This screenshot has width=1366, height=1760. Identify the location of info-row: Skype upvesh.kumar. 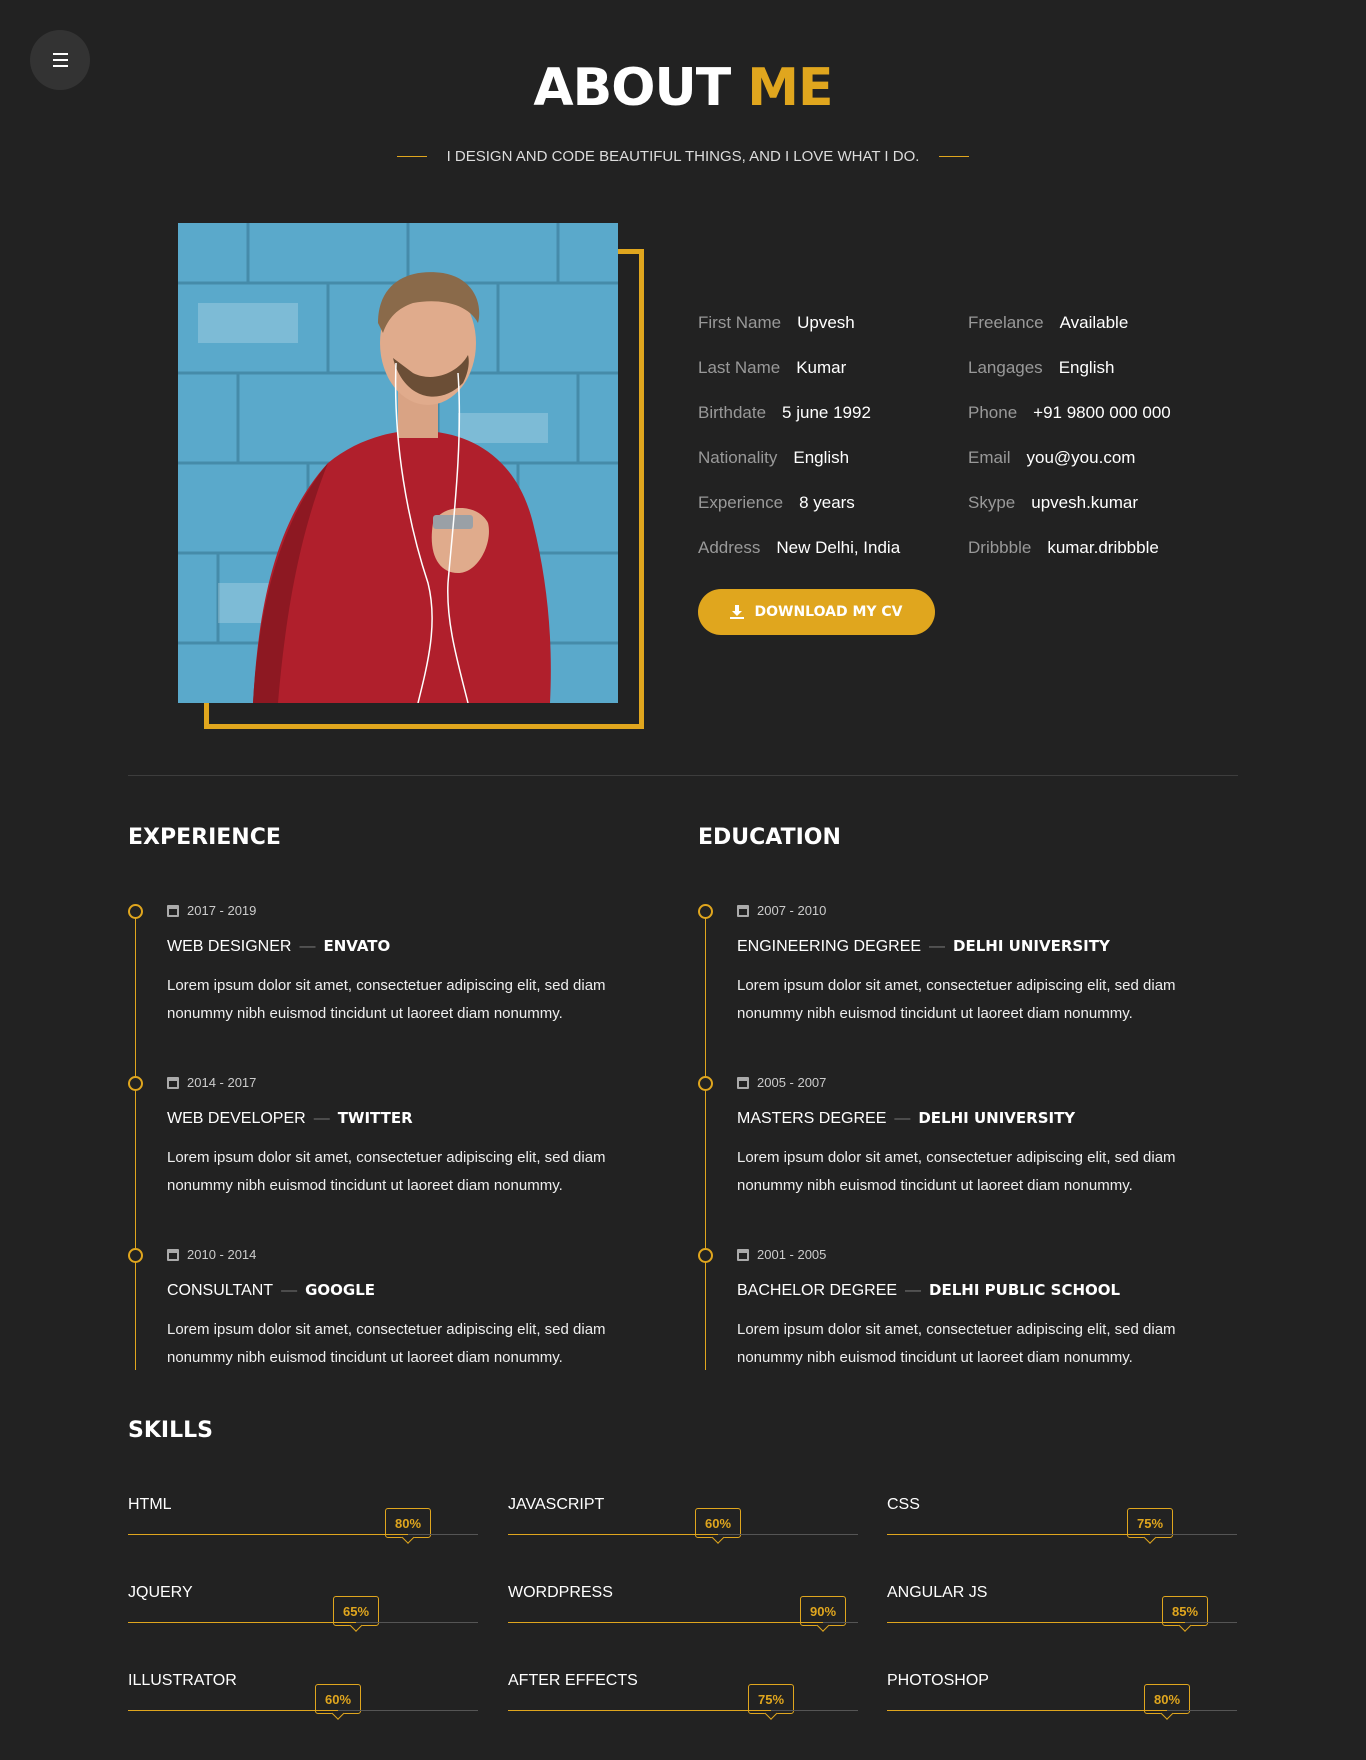
(1093, 515).